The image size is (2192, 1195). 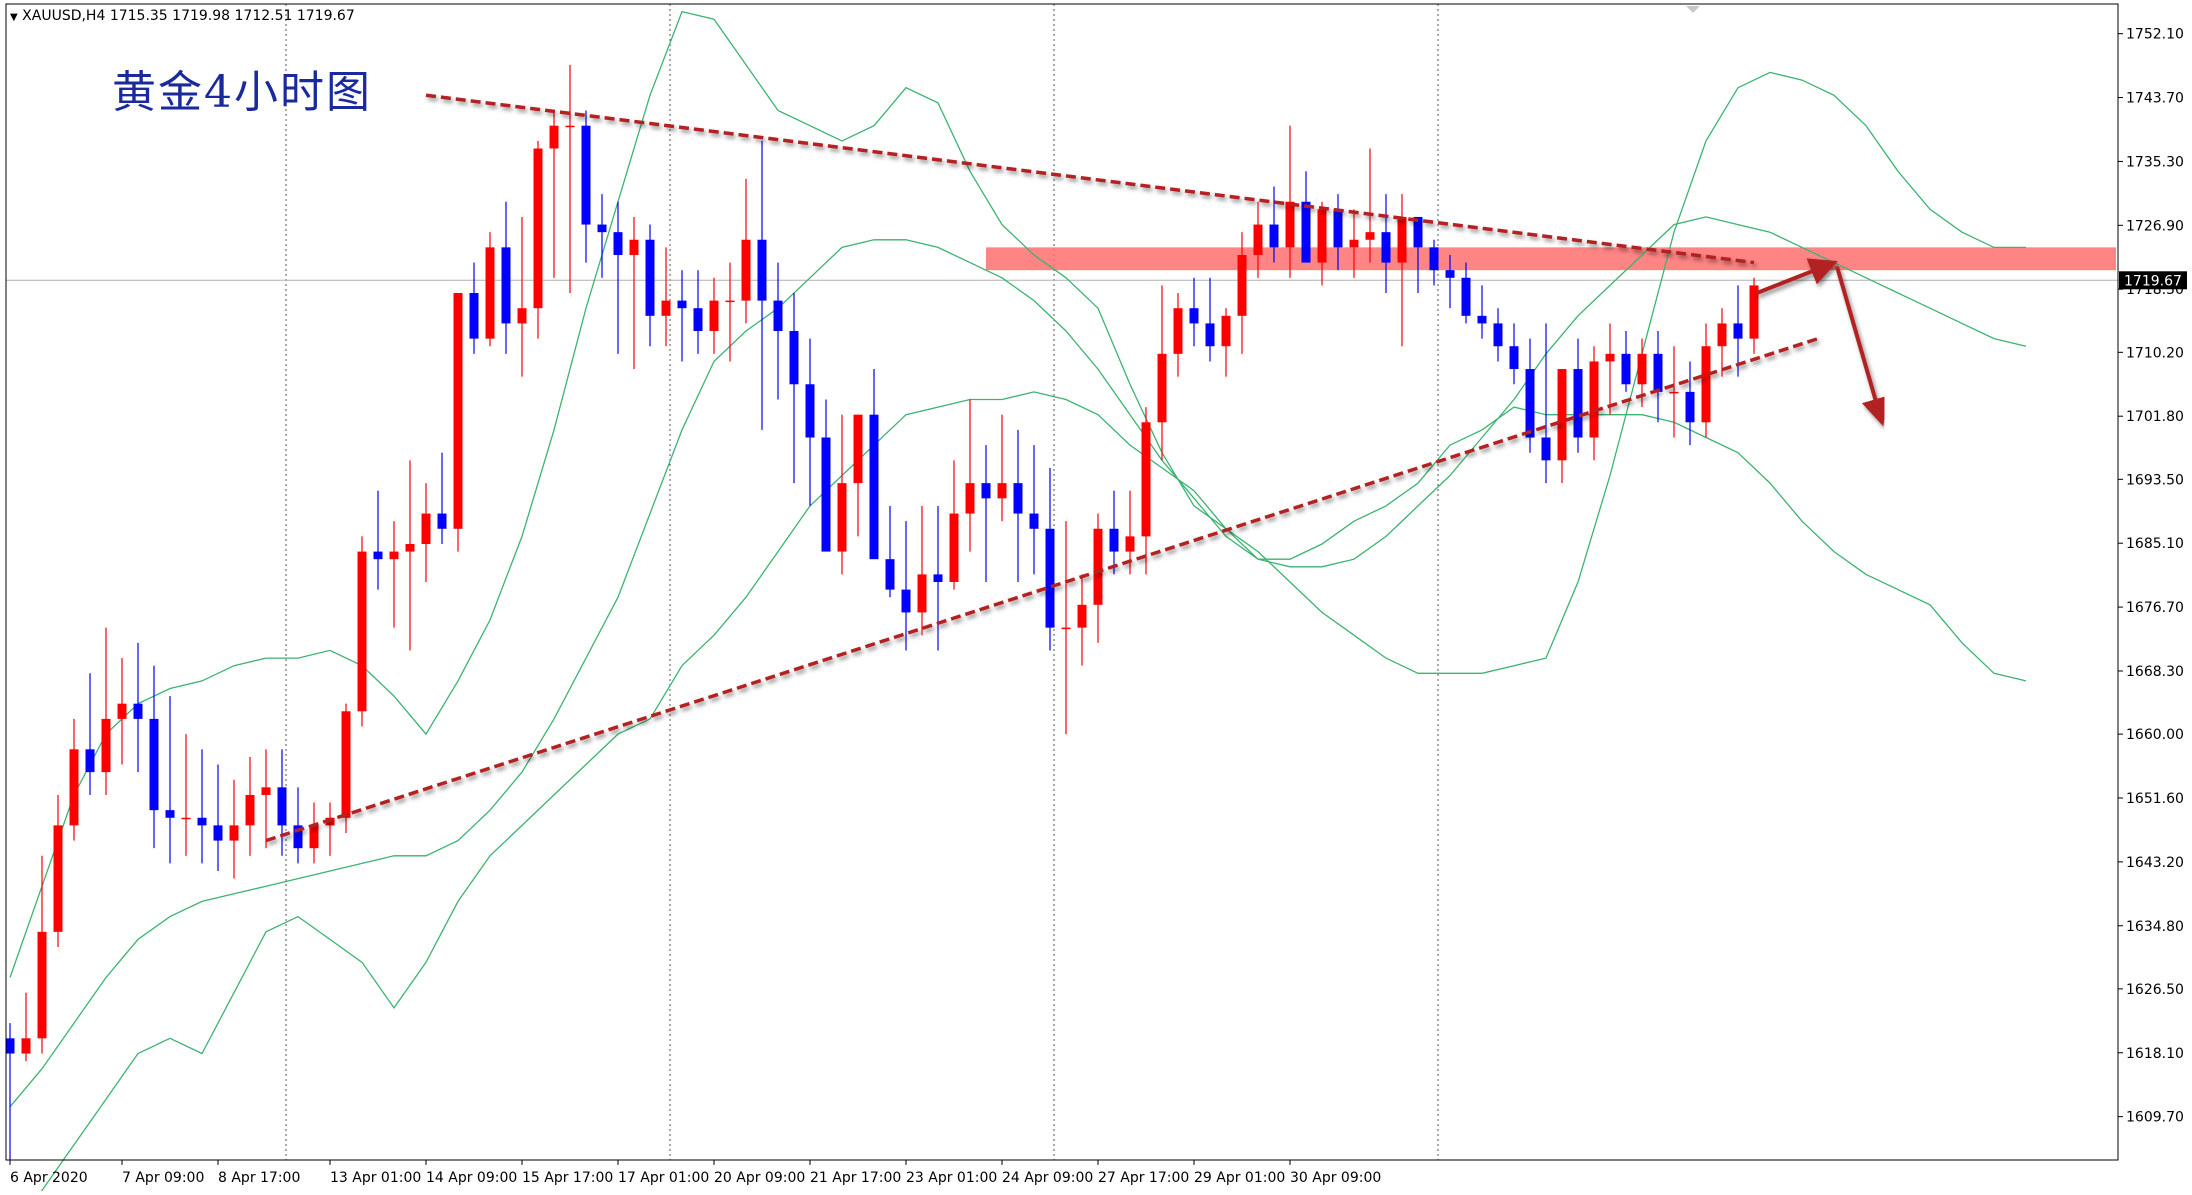 I want to click on projection-arrow-down, so click(x=1862, y=346).